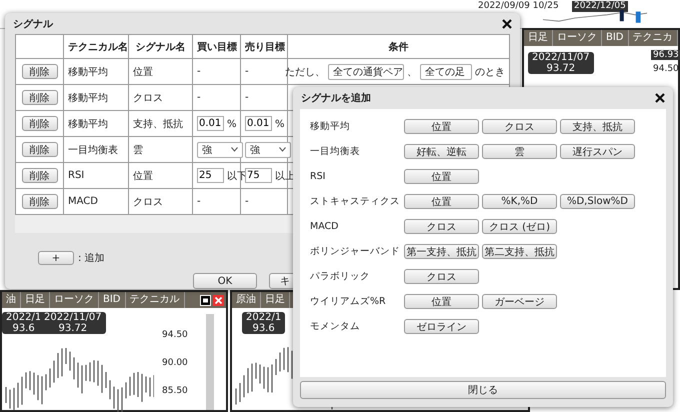 This screenshot has width=680, height=412. What do you see at coordinates (210, 176) in the screenshot?
I see `target-input: 25` at bounding box center [210, 176].